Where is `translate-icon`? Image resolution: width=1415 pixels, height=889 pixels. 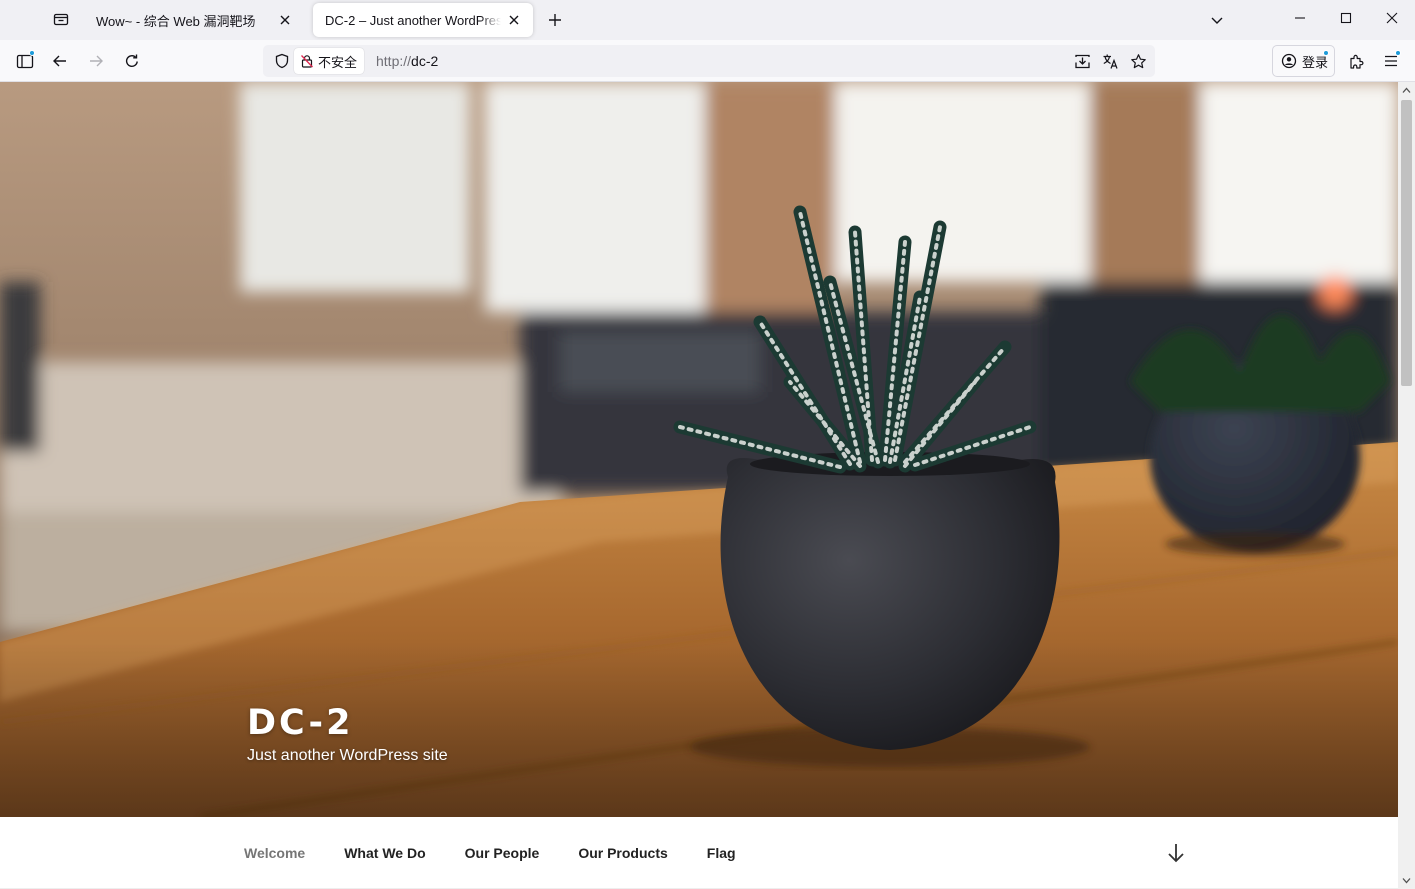
translate-icon is located at coordinates (1110, 61).